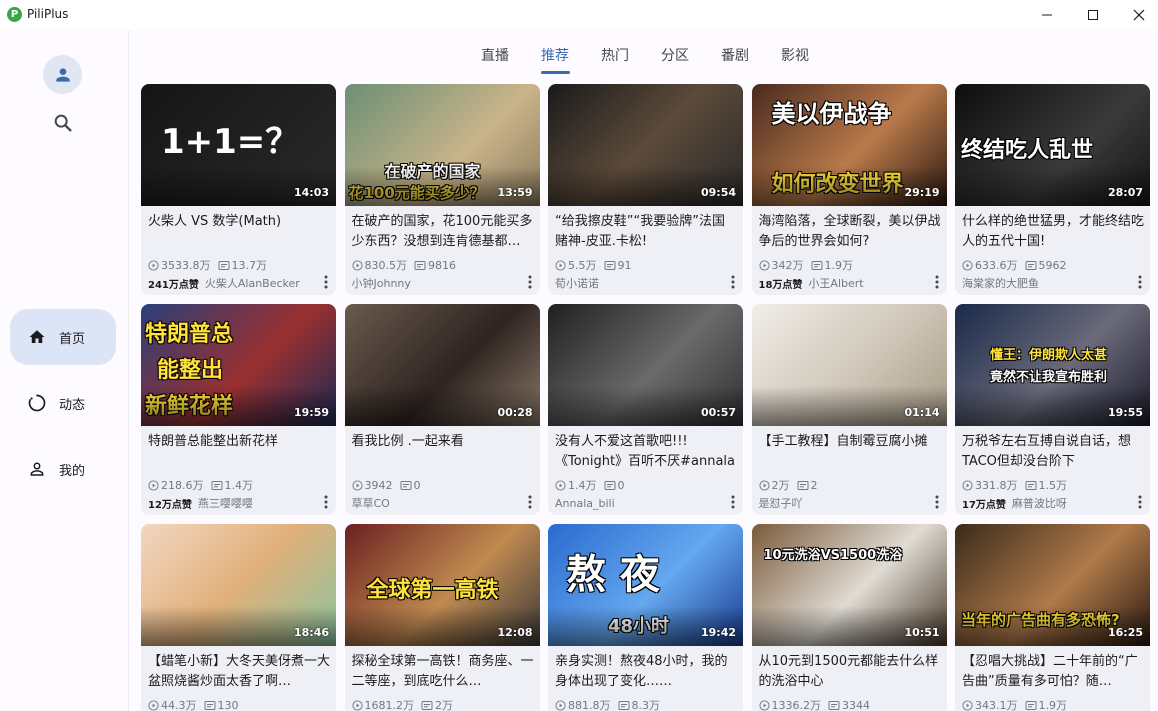  Describe the element at coordinates (856, 704) in the screenshot. I see `danmaku-count: 3344` at that location.